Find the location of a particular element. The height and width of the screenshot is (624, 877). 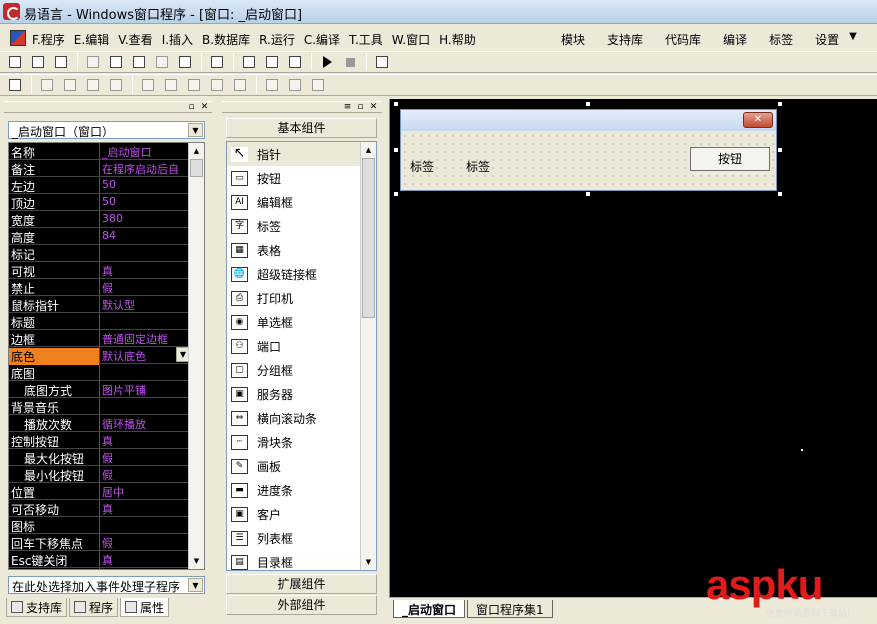

property-value: 默认型 is located at coordinates (146, 305).